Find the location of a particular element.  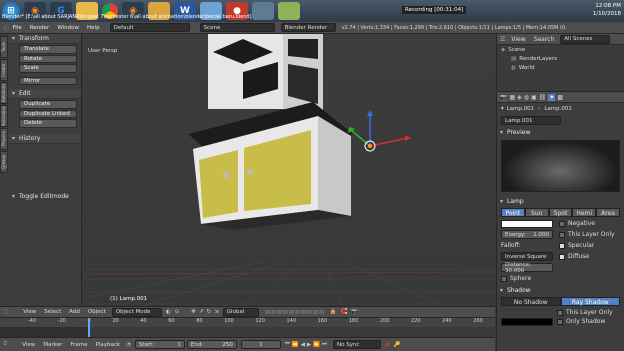

outliner-icon: ☰ is located at coordinates (502, 39).